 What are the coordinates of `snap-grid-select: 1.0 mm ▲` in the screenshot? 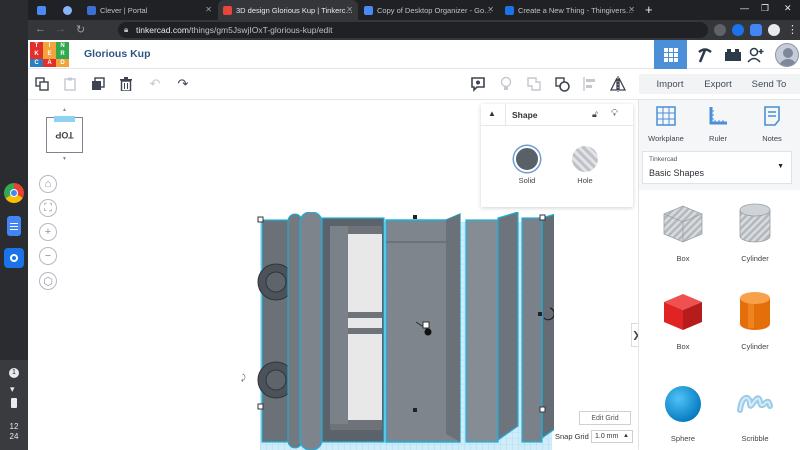 It's located at (612, 436).